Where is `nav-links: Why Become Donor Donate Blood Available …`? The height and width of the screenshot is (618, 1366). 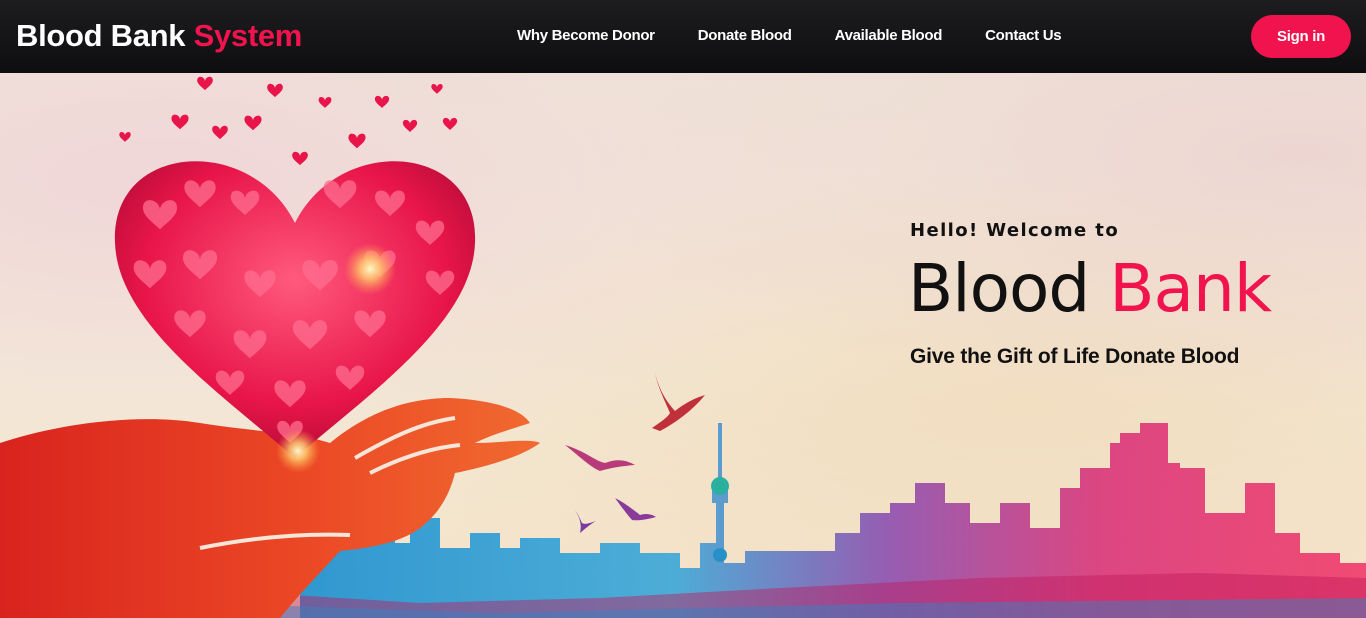 nav-links: Why Become Donor Donate Blood Available … is located at coordinates (789, 36).